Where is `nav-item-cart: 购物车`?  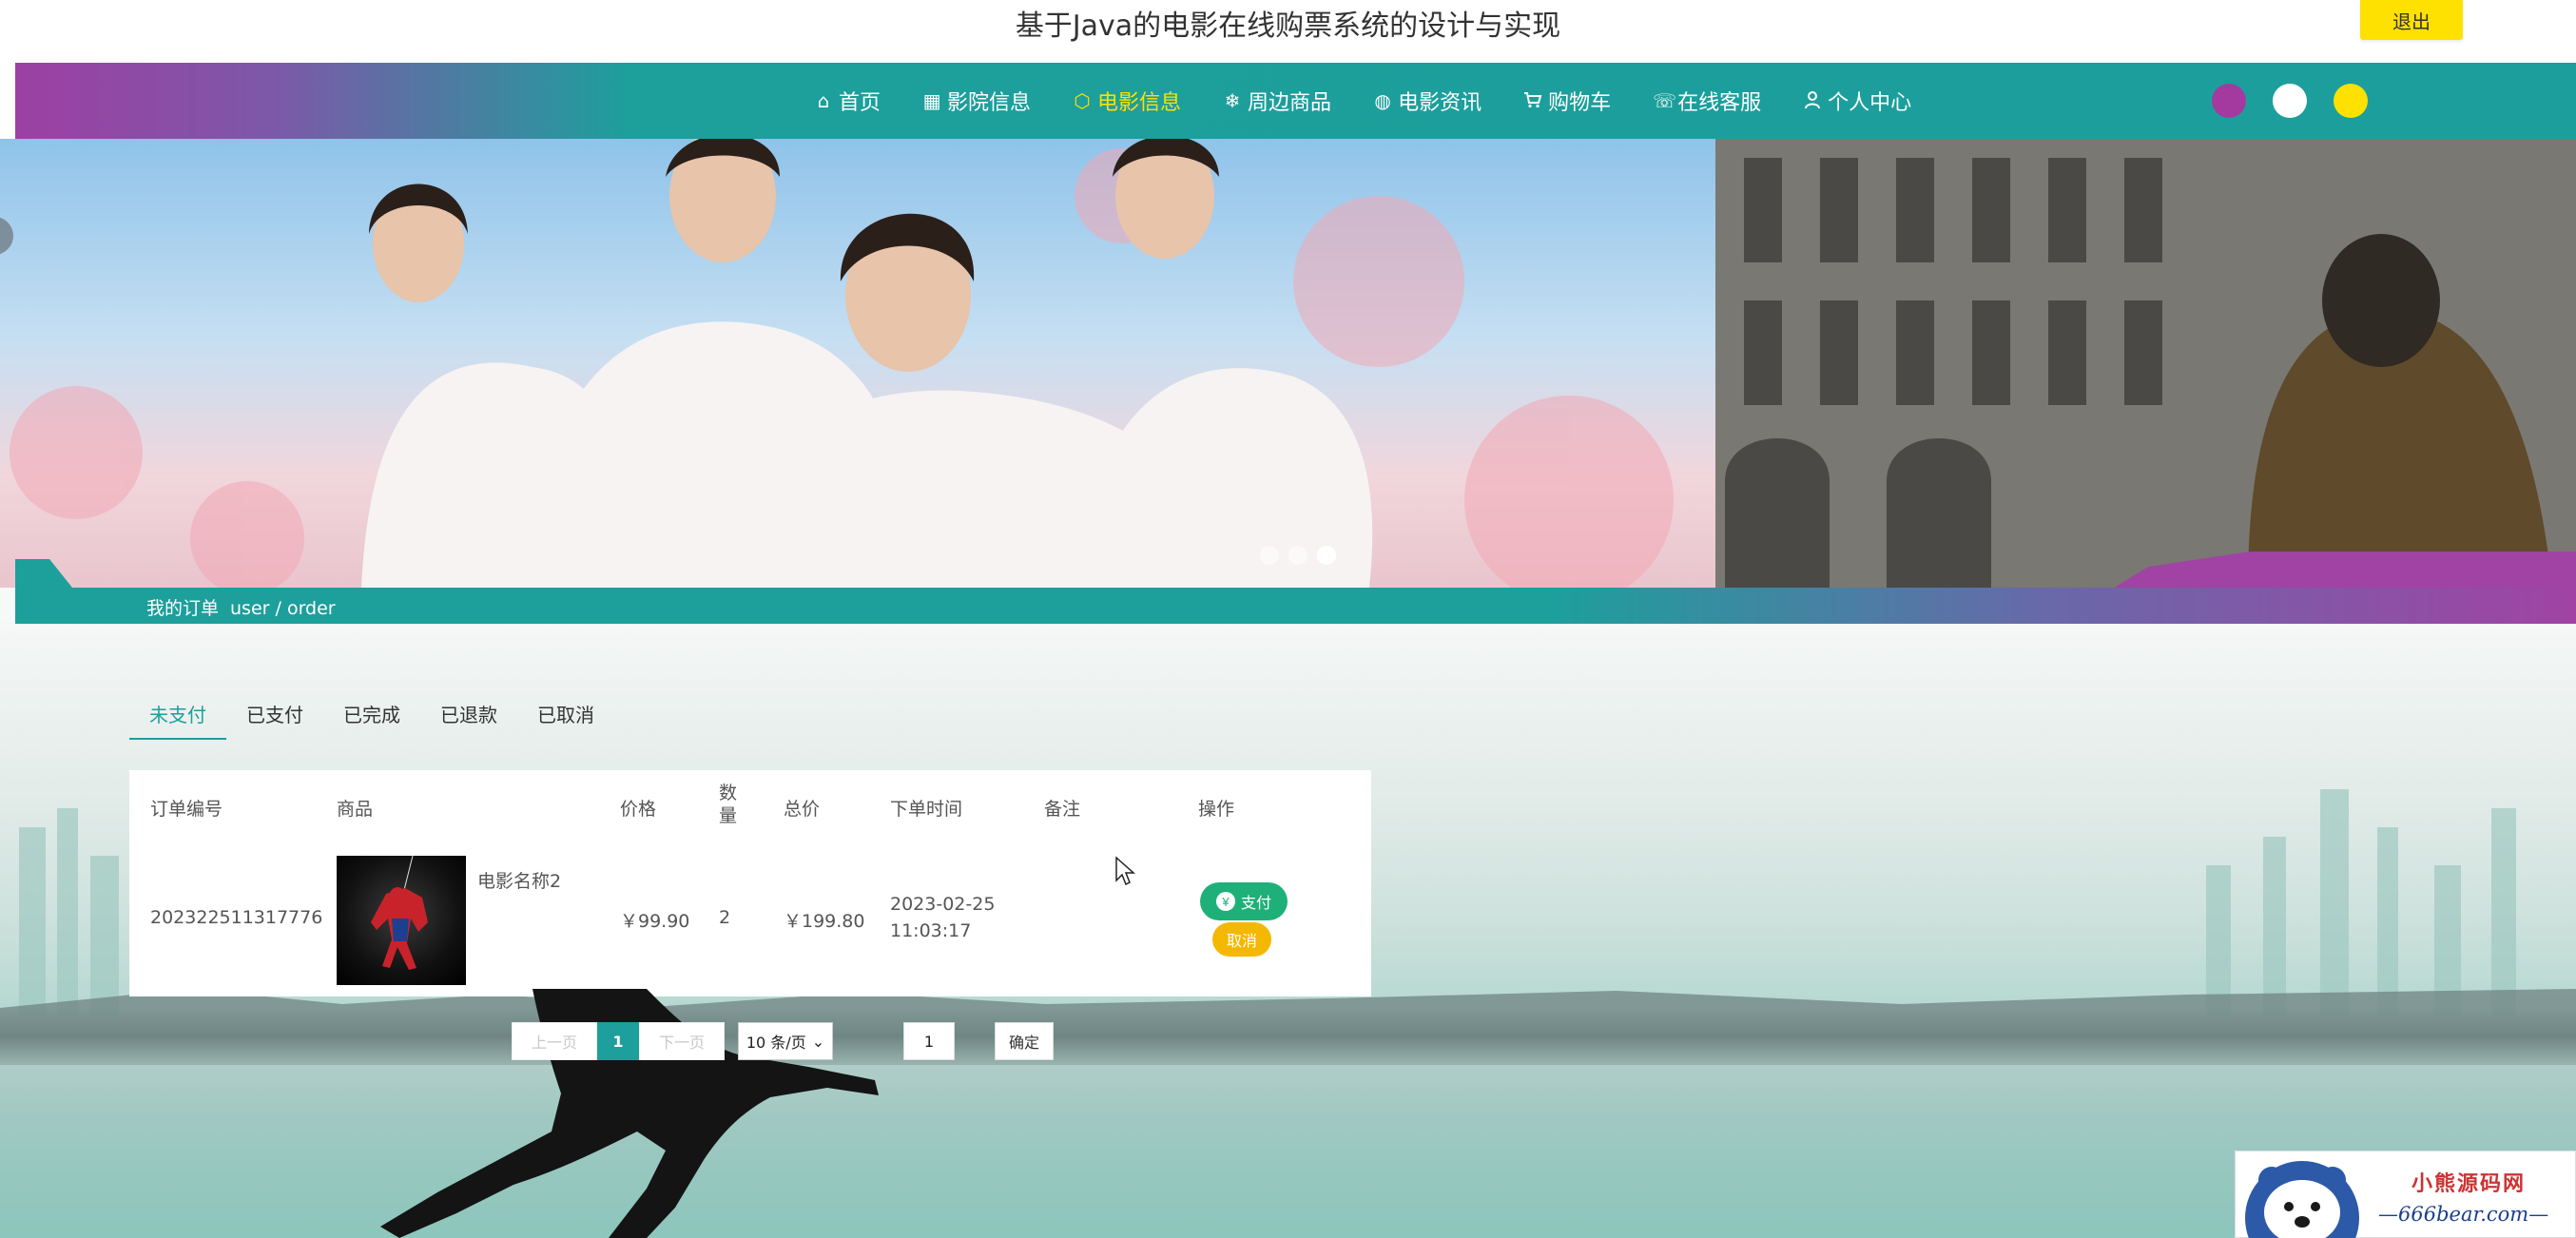
nav-item-cart: 购物车 is located at coordinates (1567, 101).